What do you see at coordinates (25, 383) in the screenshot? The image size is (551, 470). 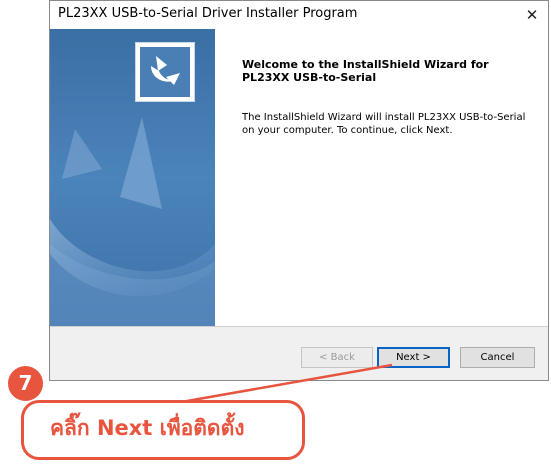 I see `step-number-badge: 7` at bounding box center [25, 383].